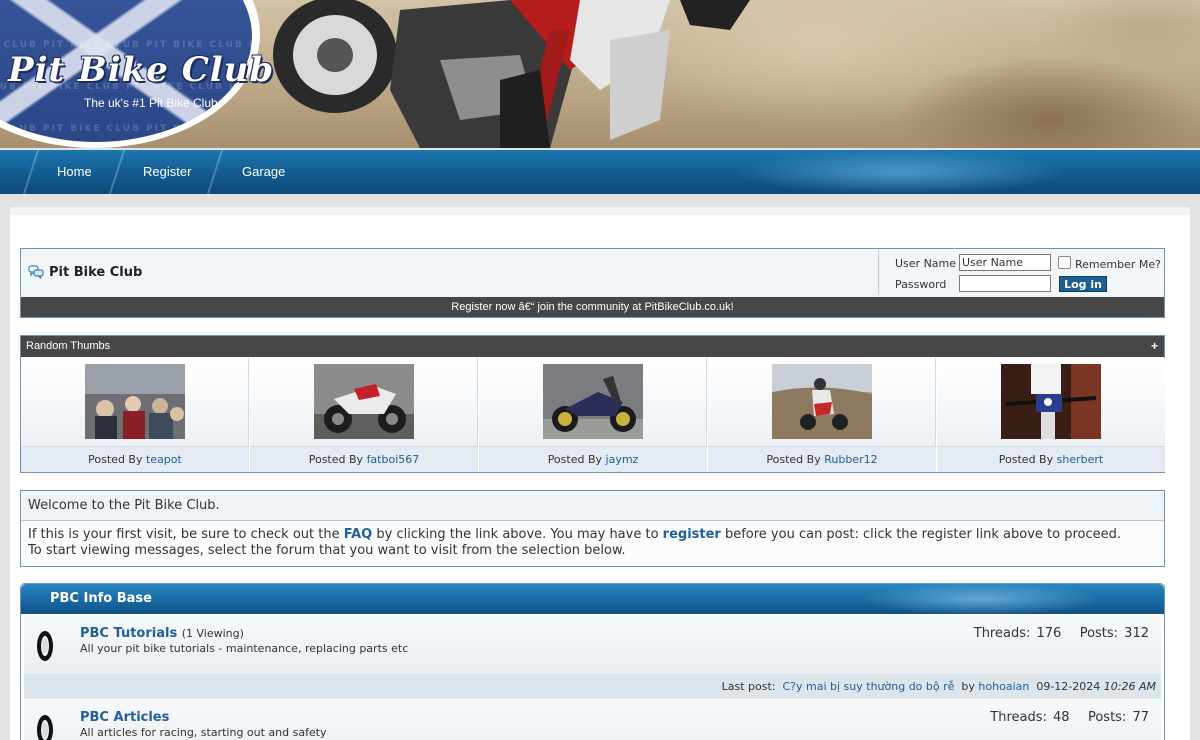 The height and width of the screenshot is (740, 1200). Describe the element at coordinates (1118, 264) in the screenshot. I see `remember-me-label: Remember Me?` at that location.